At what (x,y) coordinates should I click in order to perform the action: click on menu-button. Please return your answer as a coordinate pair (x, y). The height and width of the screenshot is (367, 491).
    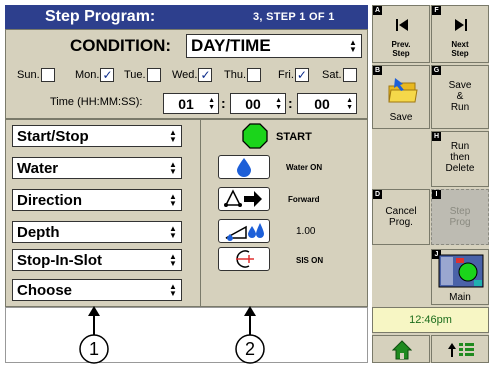
    Looking at the image, I should click on (460, 349).